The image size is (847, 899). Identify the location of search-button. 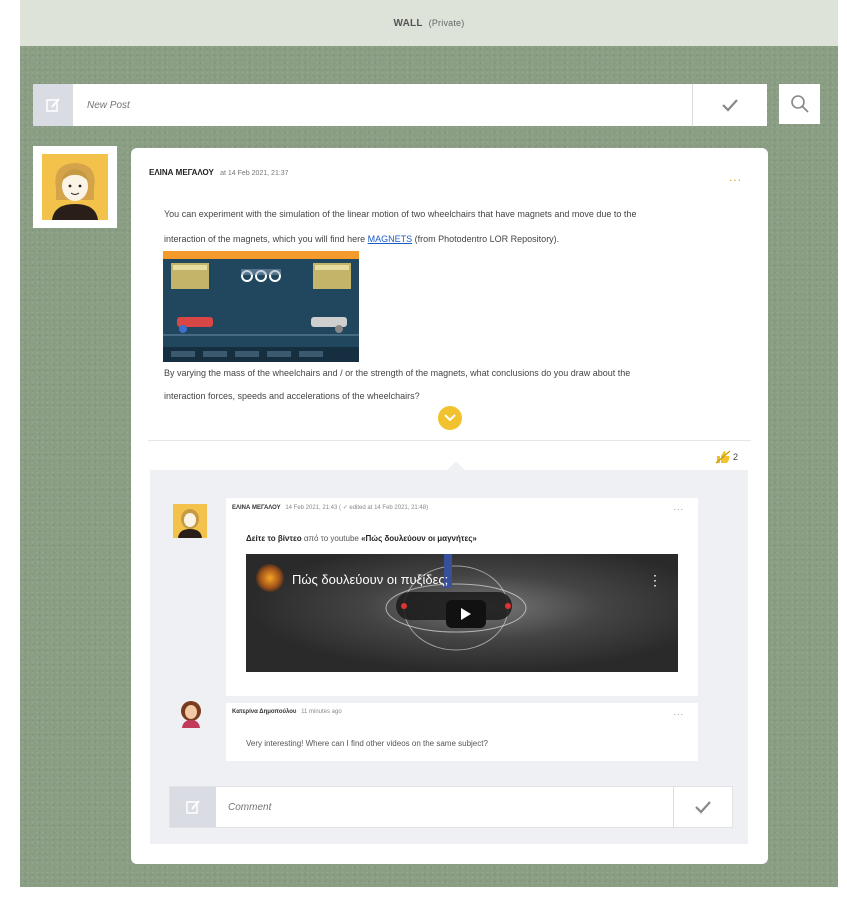
(799, 104).